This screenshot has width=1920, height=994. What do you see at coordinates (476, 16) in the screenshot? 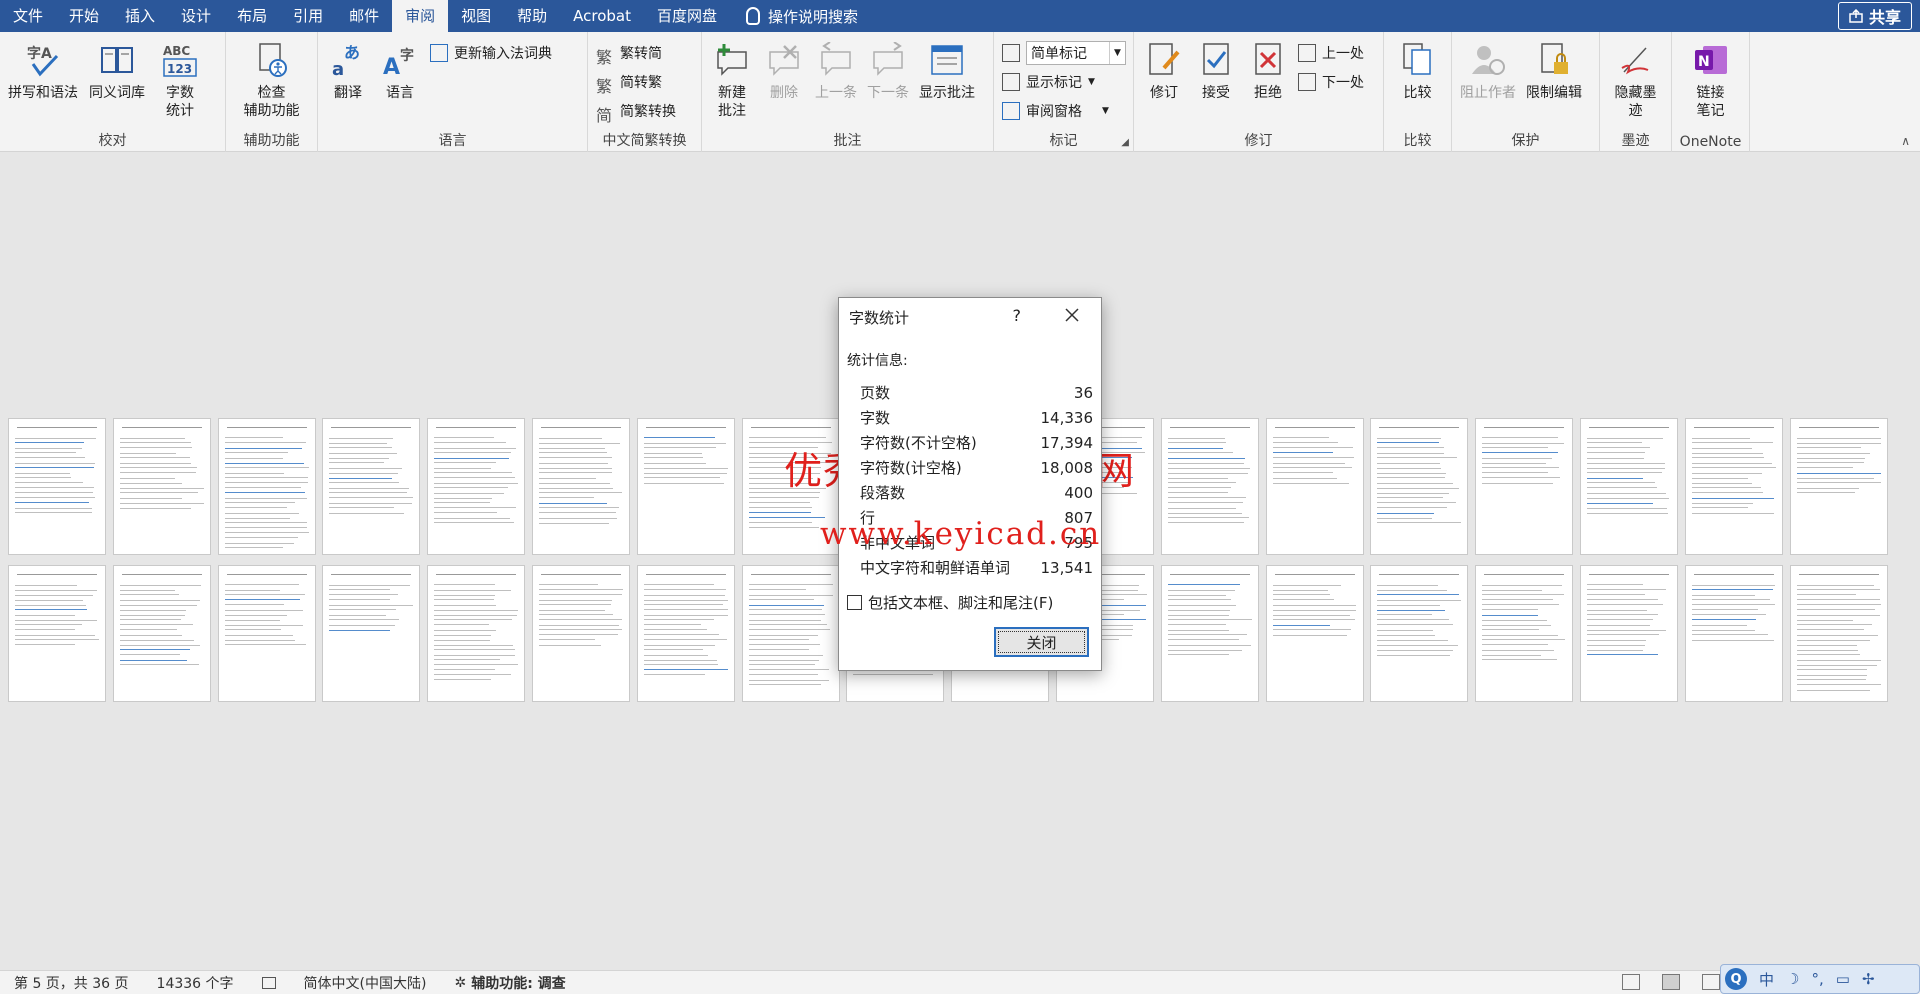
I see `tab-view: 视图` at bounding box center [476, 16].